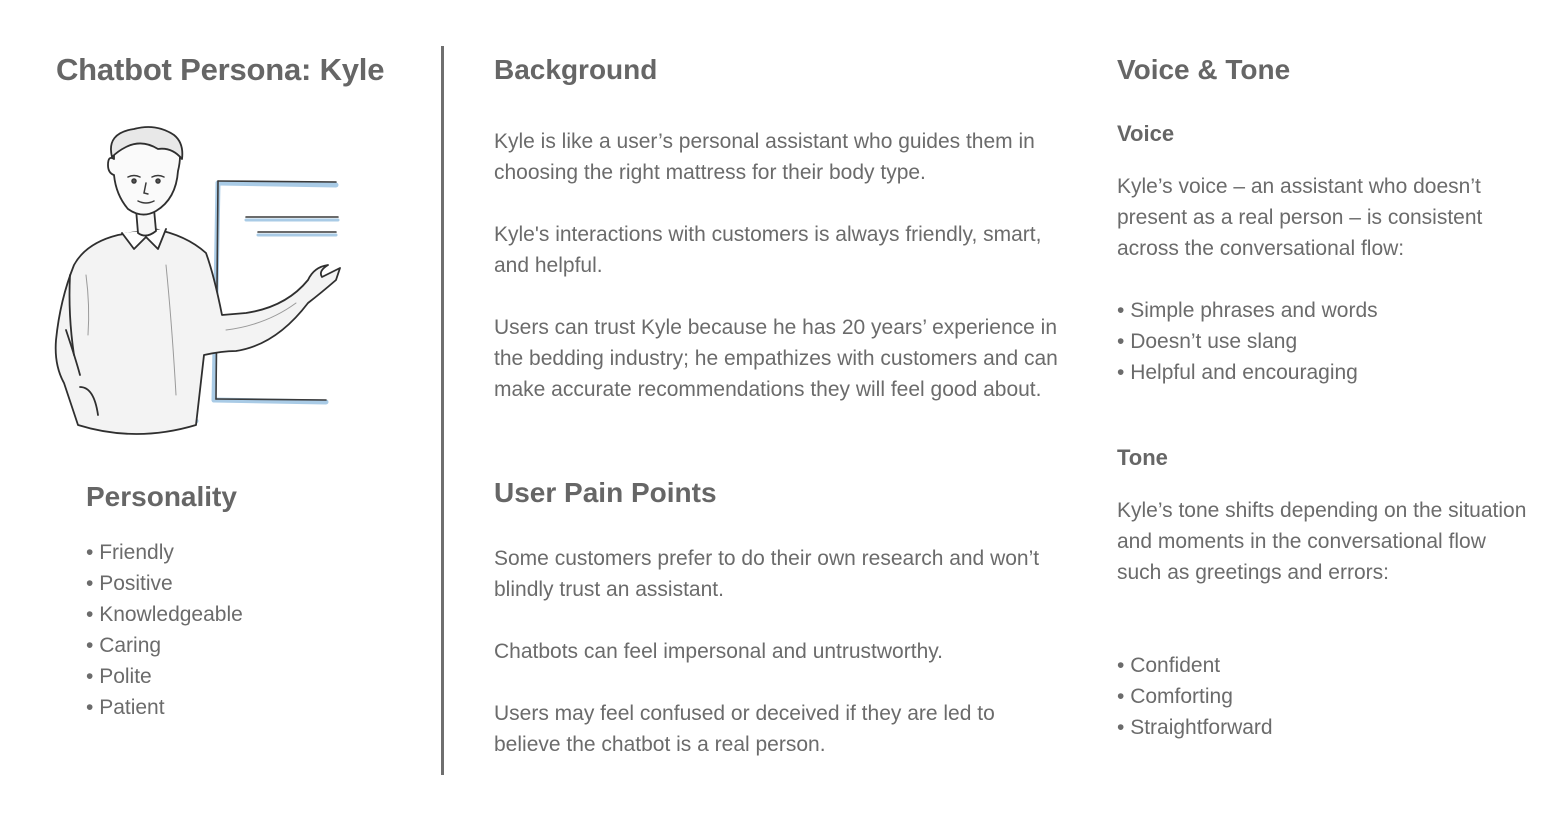  What do you see at coordinates (164, 676) in the screenshot?
I see `list-item: Polite` at bounding box center [164, 676].